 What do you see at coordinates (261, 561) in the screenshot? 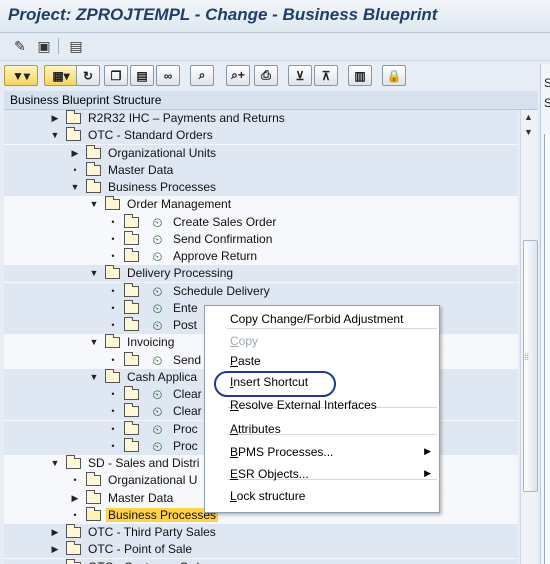
I see `tree-row: ▶ OTC - Customer Order` at bounding box center [261, 561].